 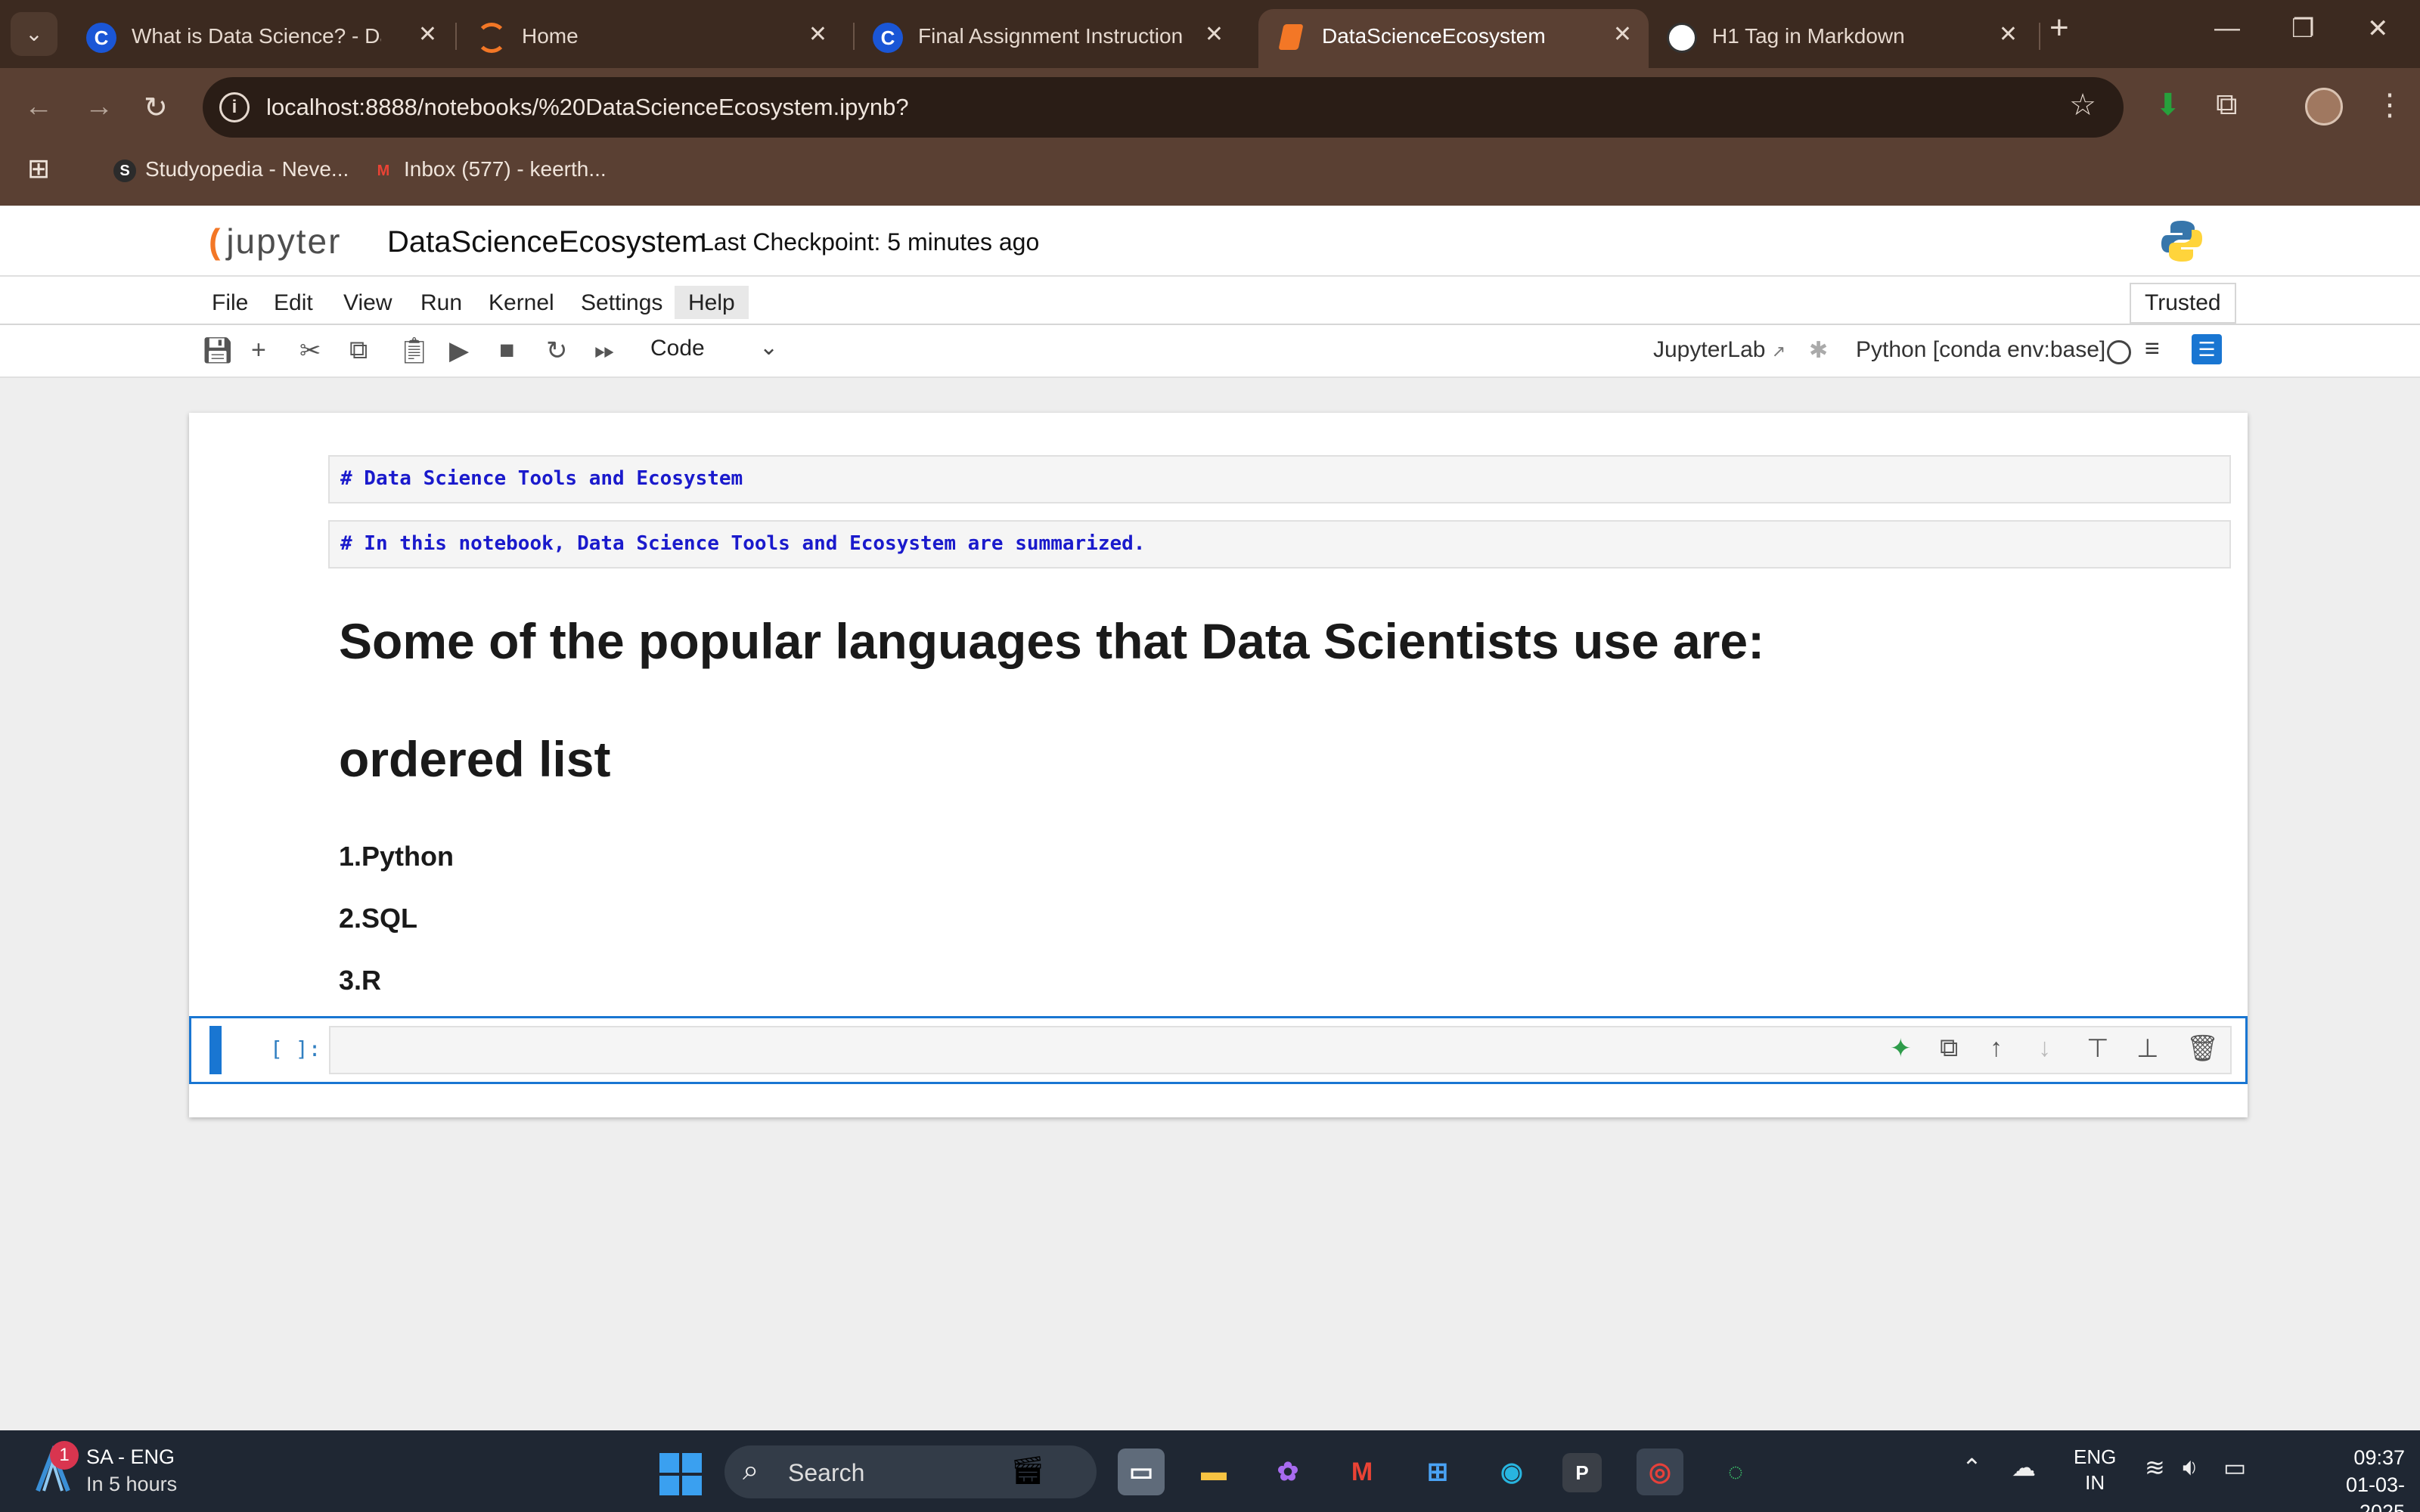 What do you see at coordinates (1582, 1472) in the screenshot?
I see `pdf-app-icon: P` at bounding box center [1582, 1472].